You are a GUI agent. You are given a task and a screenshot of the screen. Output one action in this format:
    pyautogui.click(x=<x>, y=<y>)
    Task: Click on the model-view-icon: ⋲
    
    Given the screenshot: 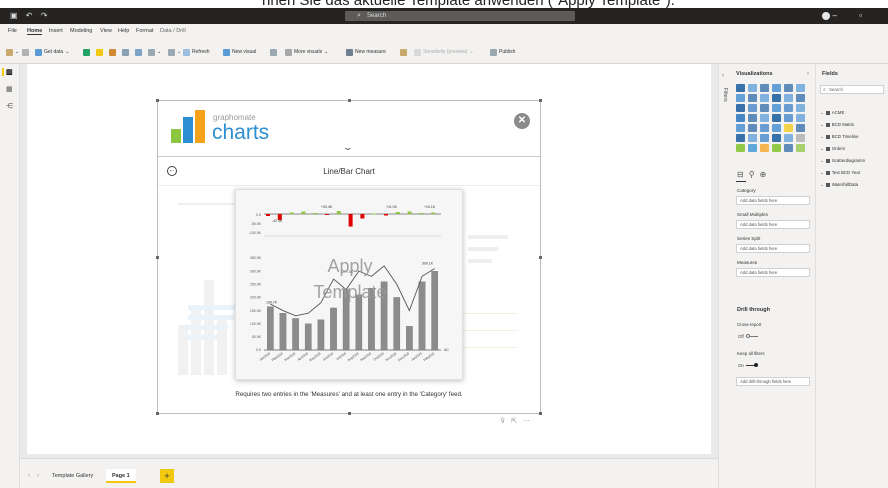 What is the action you would take?
    pyautogui.click(x=9, y=106)
    